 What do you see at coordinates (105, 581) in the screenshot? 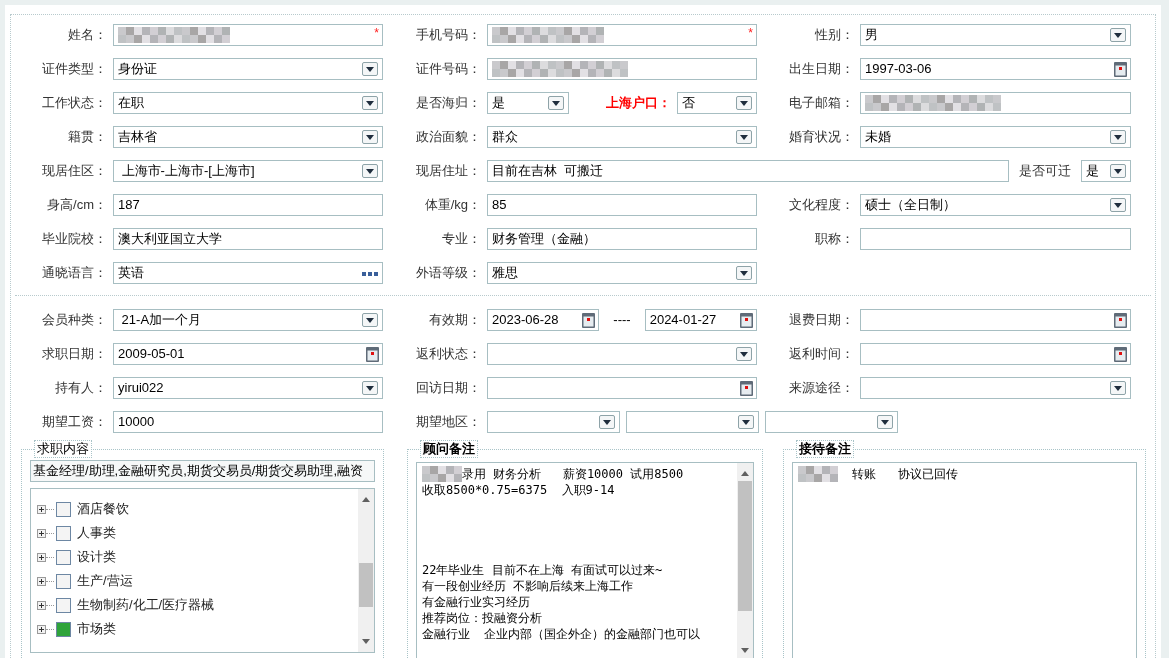
I see `tree-item-label: 生产/营运` at bounding box center [105, 581].